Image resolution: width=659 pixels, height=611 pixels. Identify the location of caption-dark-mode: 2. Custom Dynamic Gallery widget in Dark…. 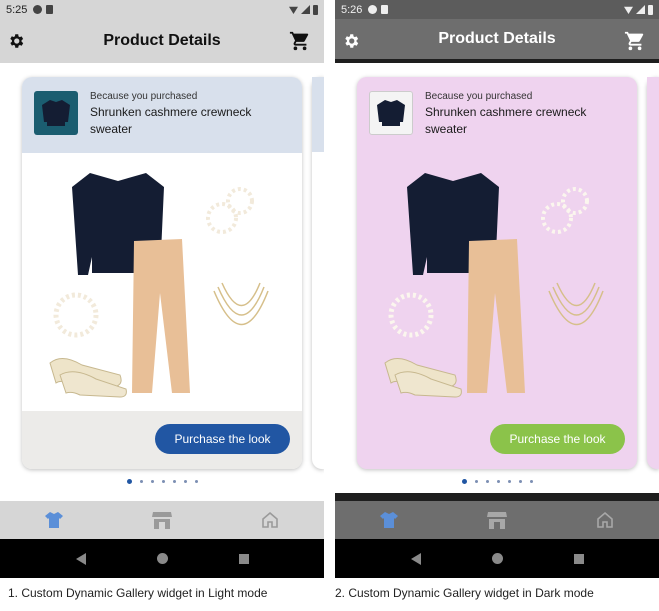
(464, 593).